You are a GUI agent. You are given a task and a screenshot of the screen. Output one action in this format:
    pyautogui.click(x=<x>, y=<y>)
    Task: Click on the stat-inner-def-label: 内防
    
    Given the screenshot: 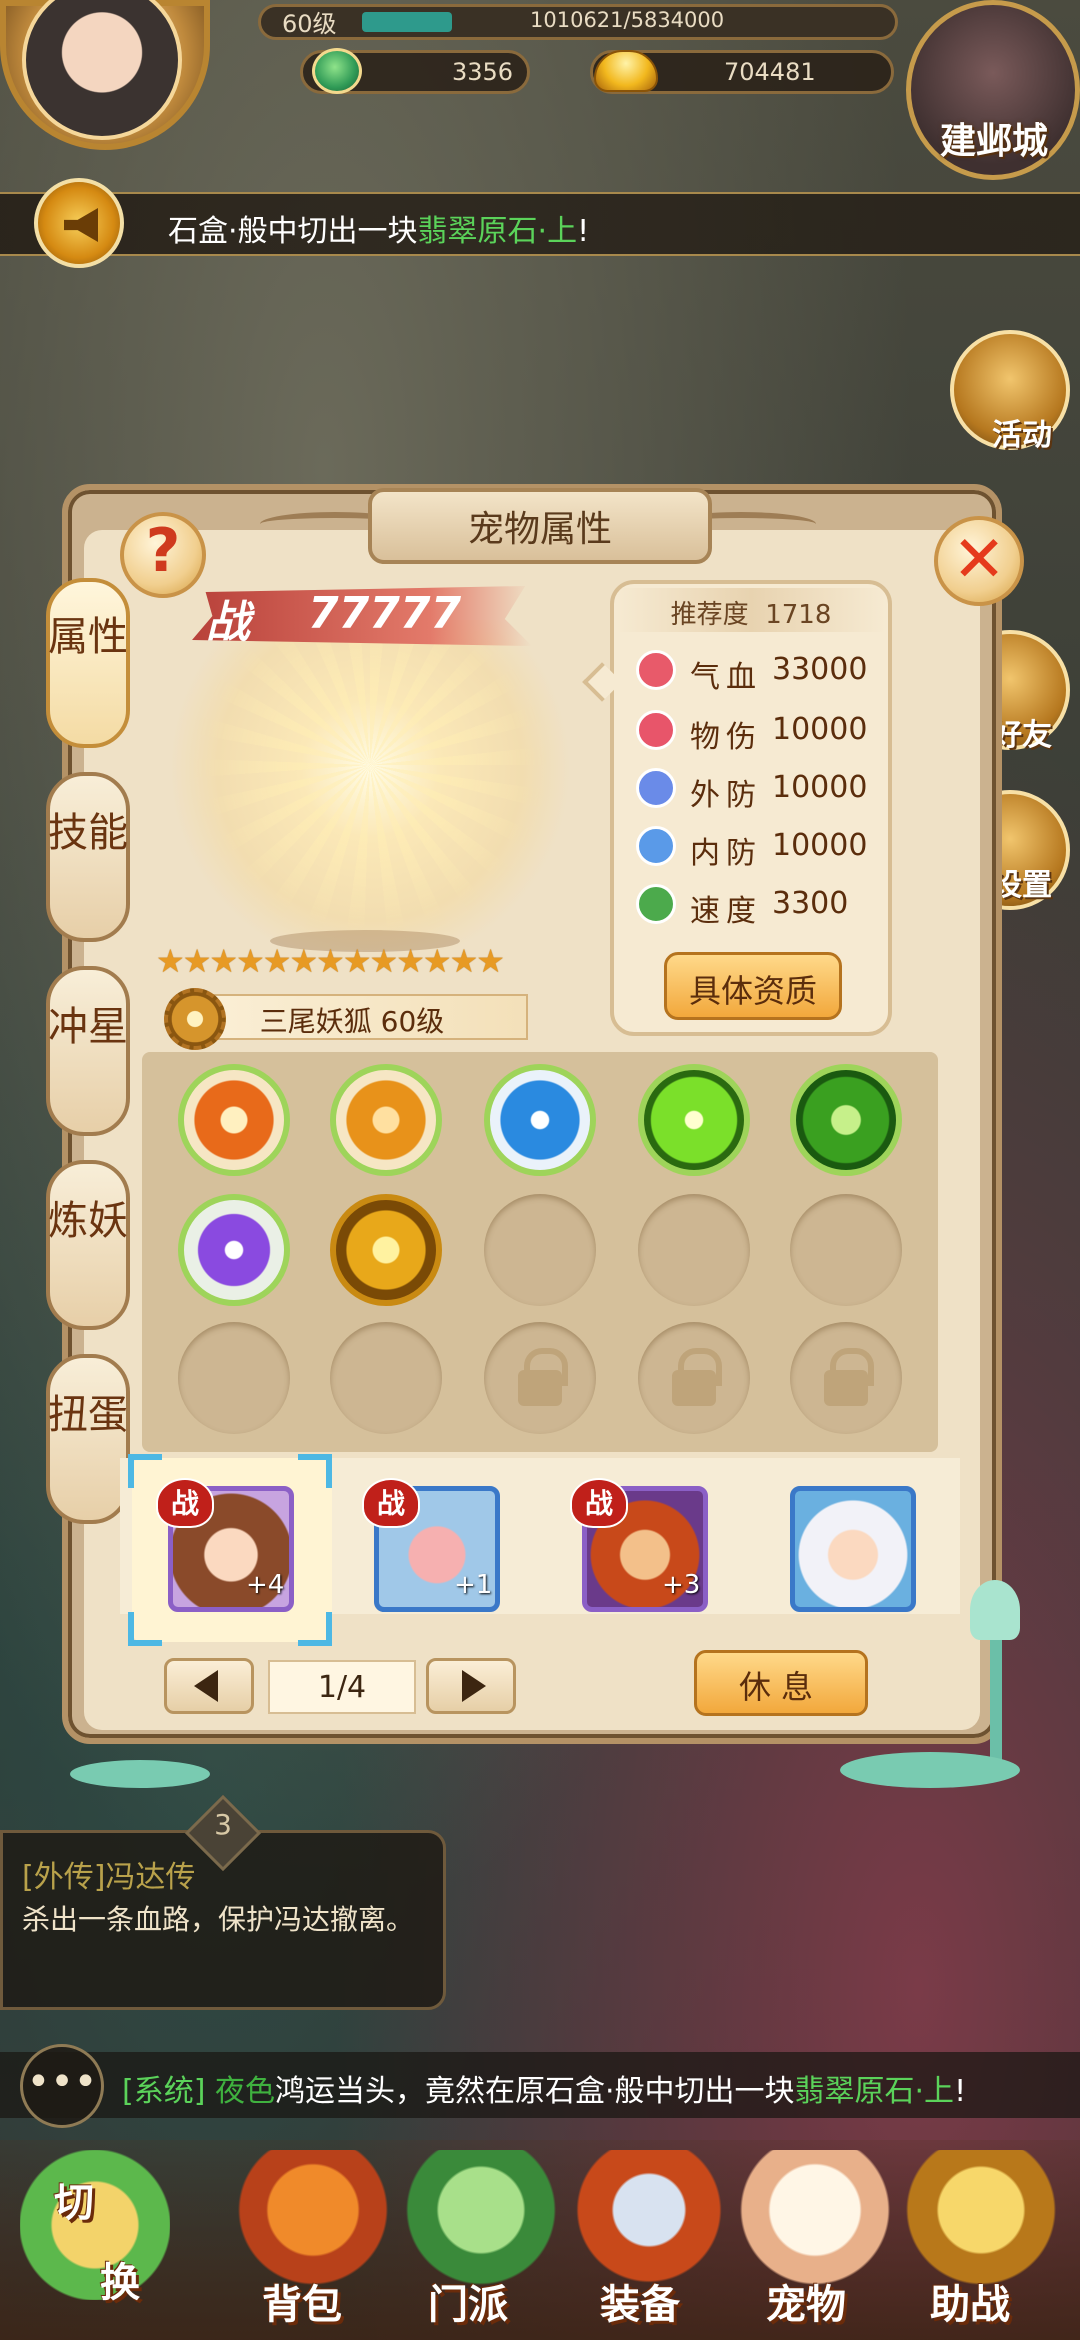 What is the action you would take?
    pyautogui.click(x=726, y=853)
    